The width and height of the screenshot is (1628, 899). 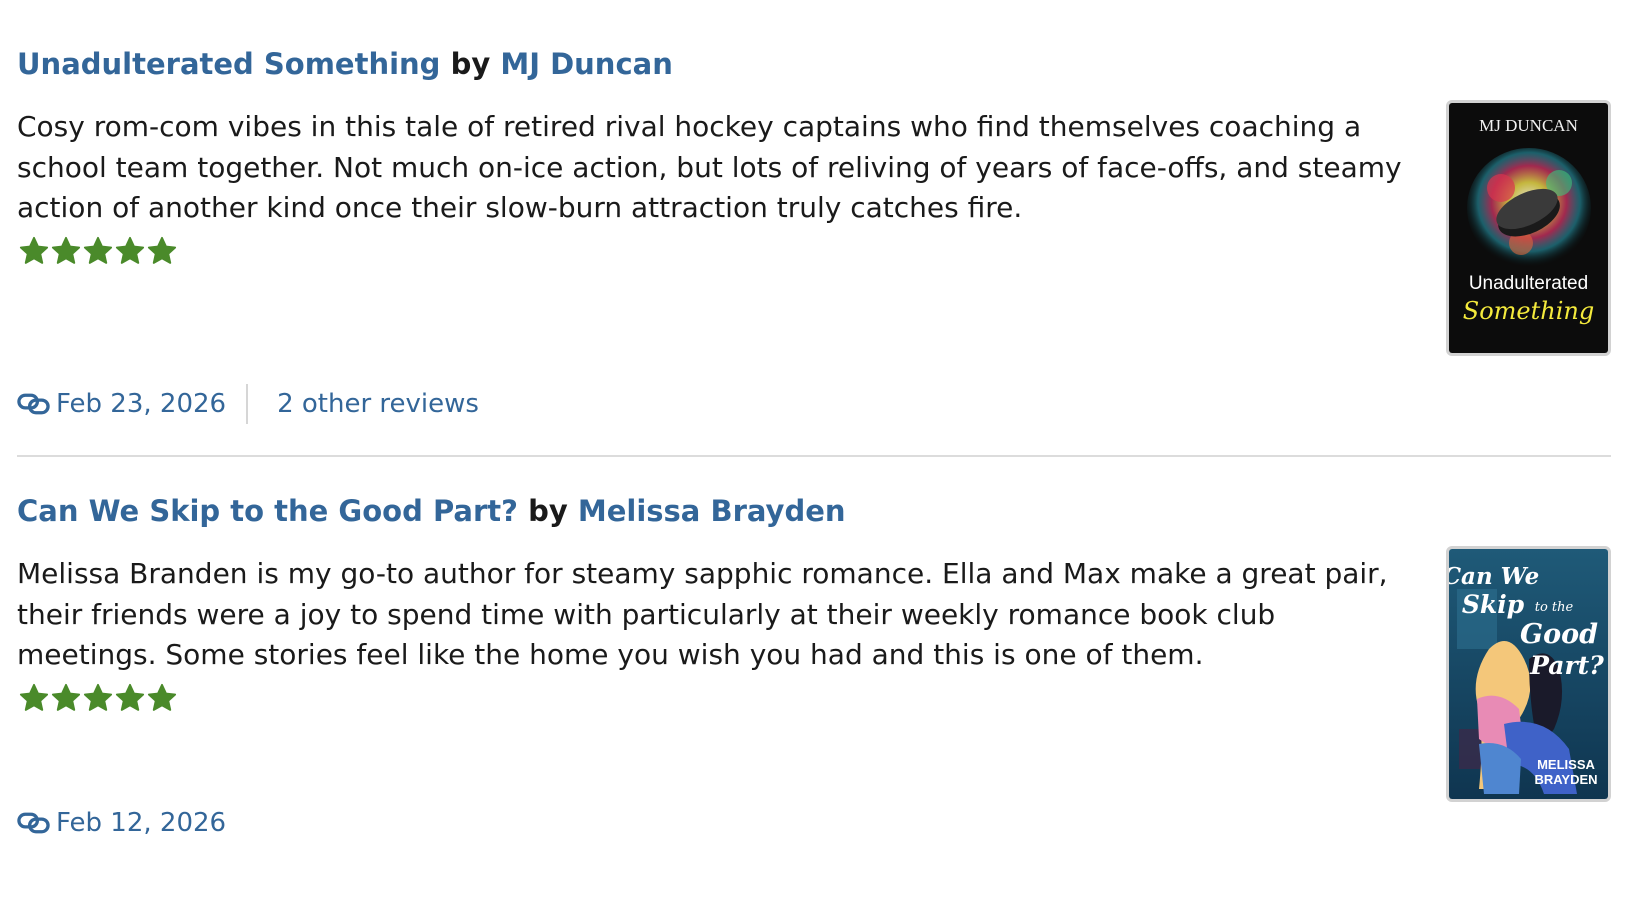 What do you see at coordinates (1566, 665) in the screenshot?
I see `cover-title-text: Part?` at bounding box center [1566, 665].